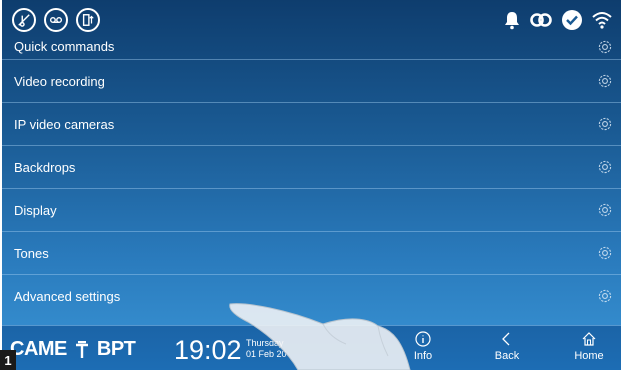 This screenshot has width=623, height=370. Describe the element at coordinates (507, 349) in the screenshot. I see `back-button: Back` at that location.